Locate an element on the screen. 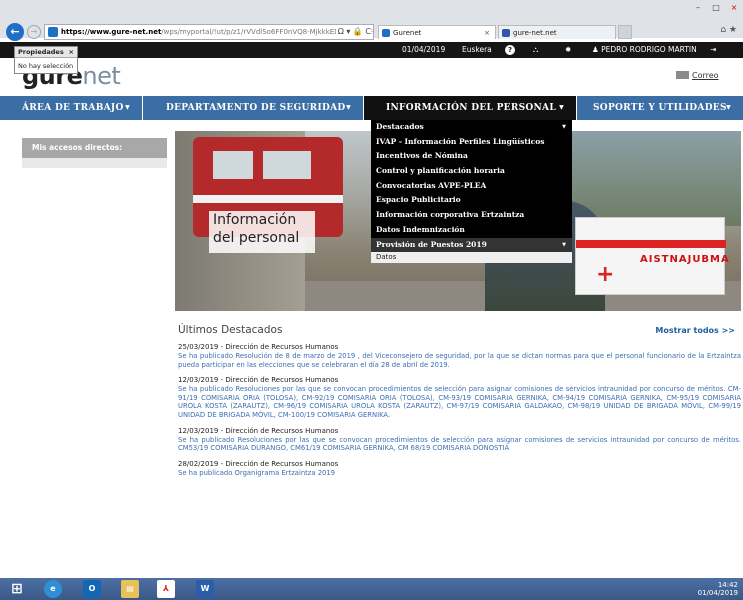 Image resolution: width=743 pixels, height=600 pixels. language-link: Euskera is located at coordinates (477, 50).